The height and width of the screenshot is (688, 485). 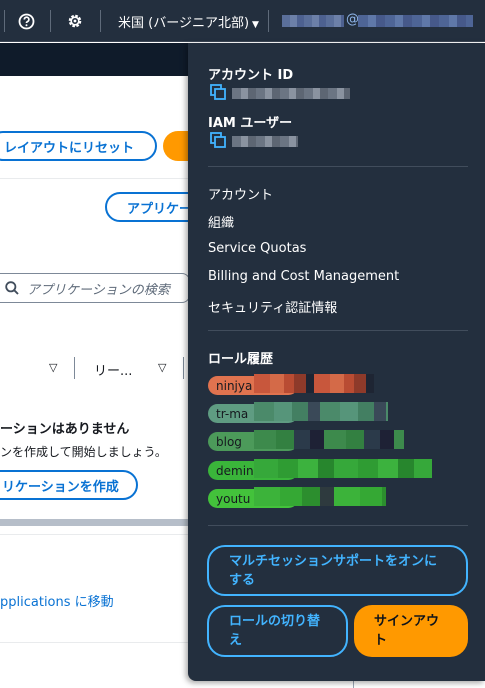 What do you see at coordinates (57, 600) in the screenshot?
I see `go-to-applications-link: pplications に移動` at bounding box center [57, 600].